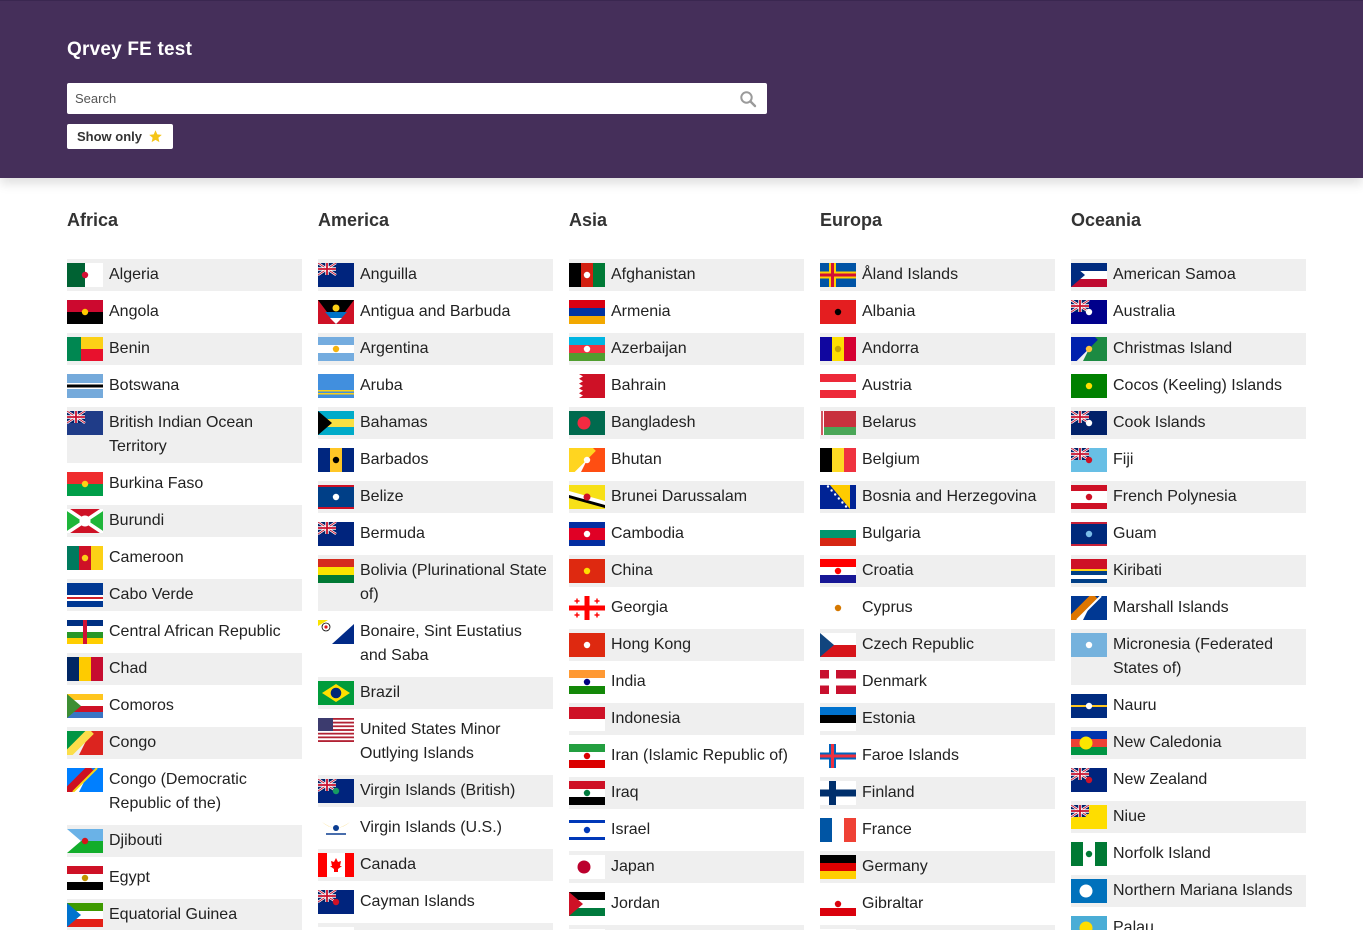  What do you see at coordinates (1188, 817) in the screenshot?
I see `country-item: Niue` at bounding box center [1188, 817].